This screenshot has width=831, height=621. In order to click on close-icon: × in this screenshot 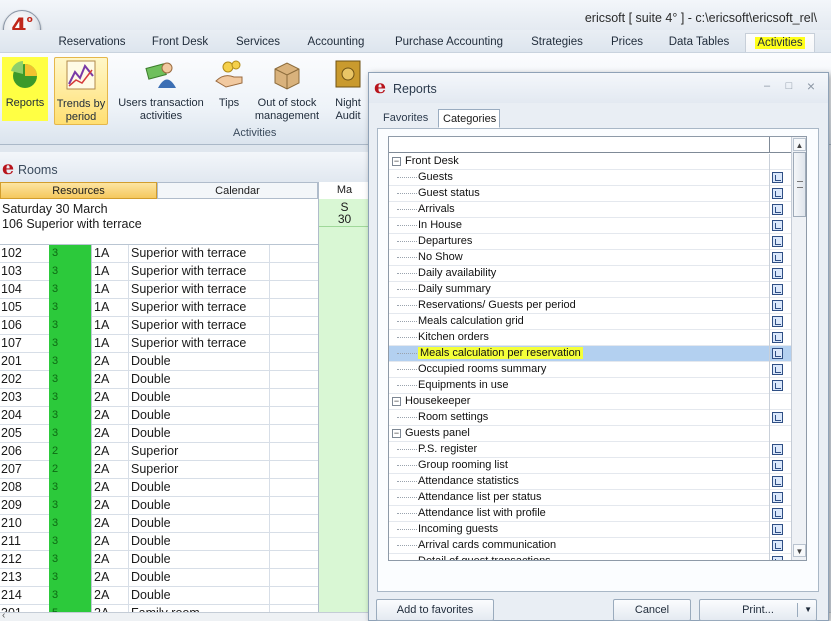, I will do `click(811, 86)`.